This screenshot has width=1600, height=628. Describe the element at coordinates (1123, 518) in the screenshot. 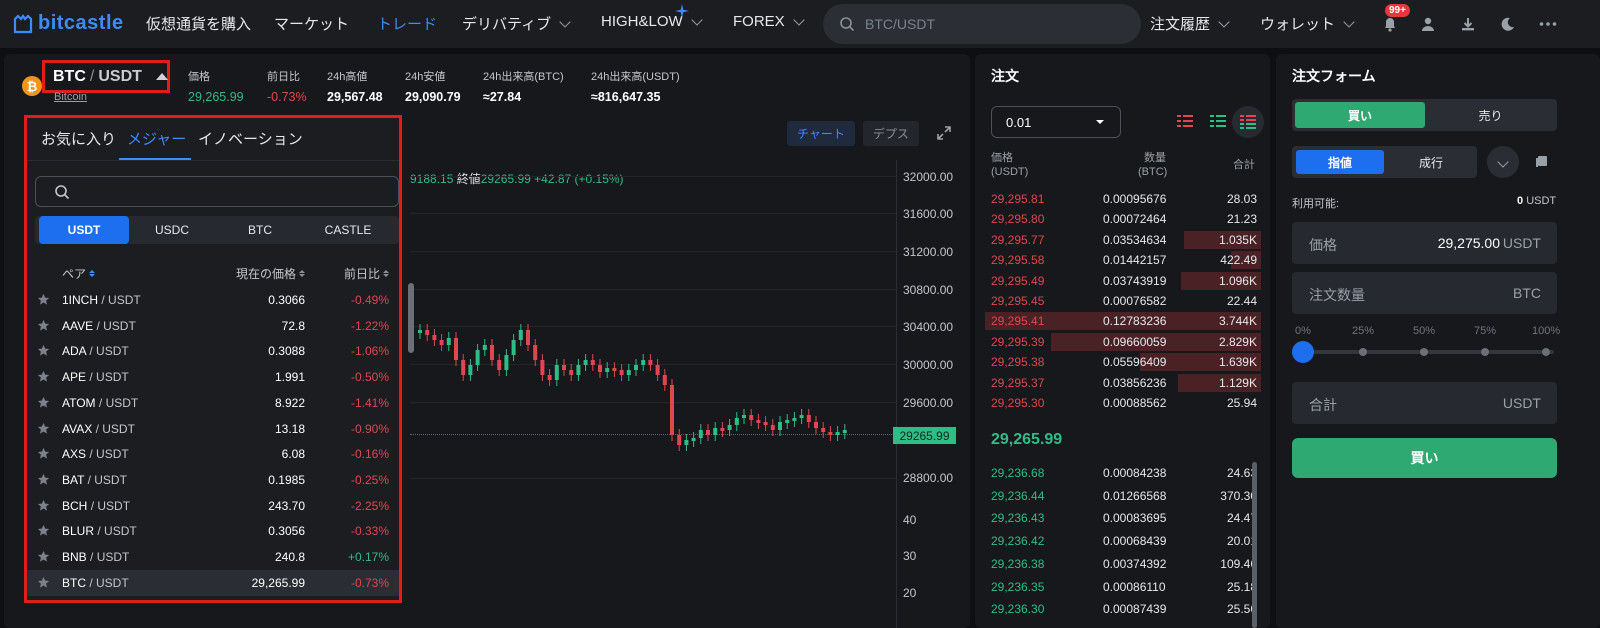

I see `bid-row: 29,236.43 0.00083695 24.47` at that location.